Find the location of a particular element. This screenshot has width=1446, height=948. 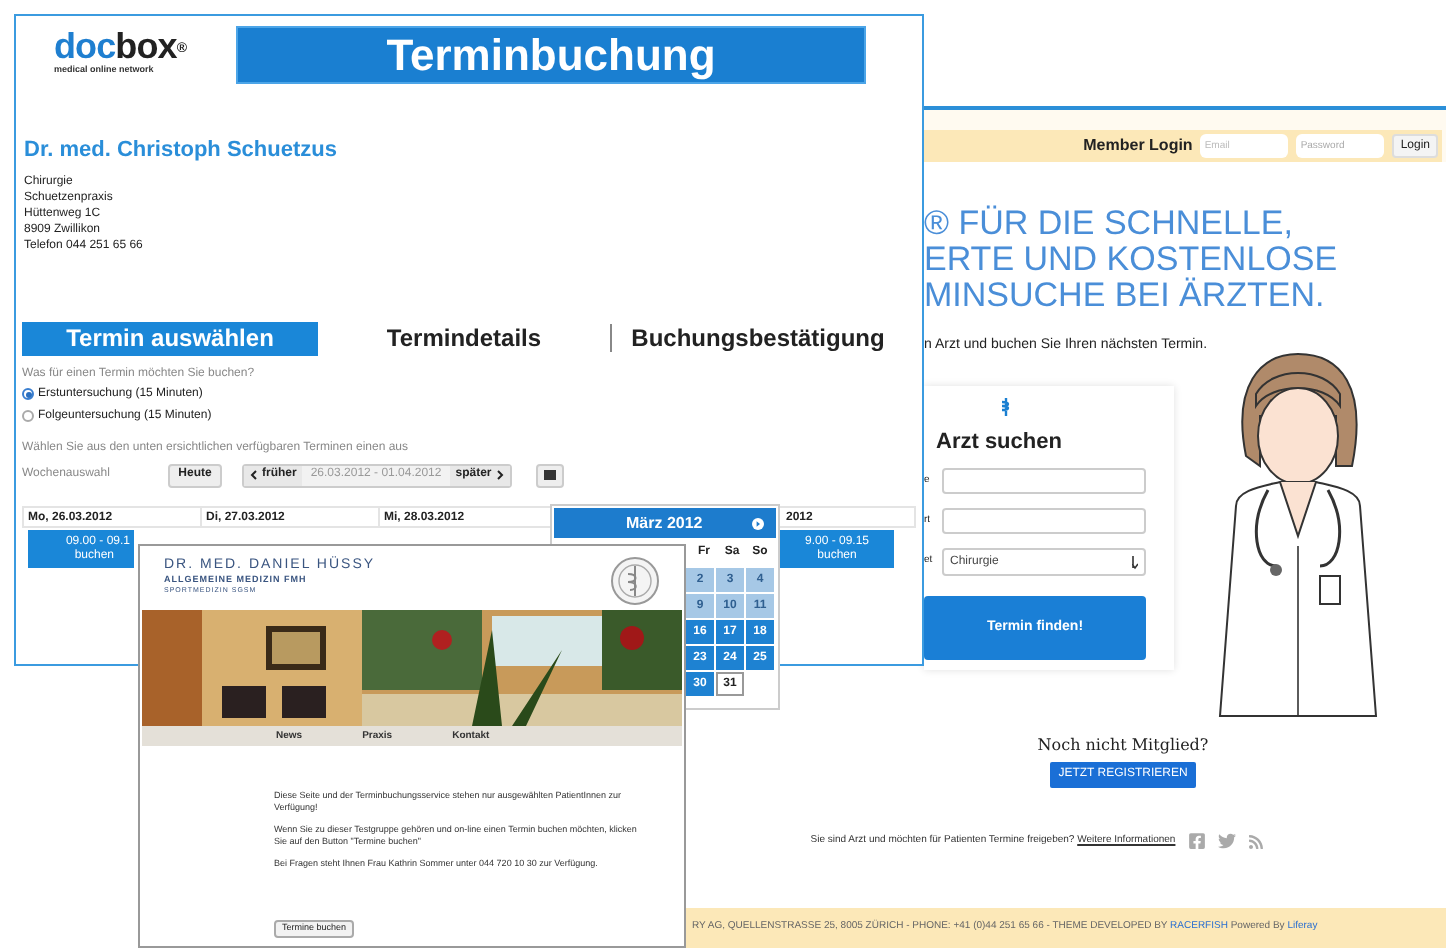

staff-icon is located at coordinates (1006, 406).